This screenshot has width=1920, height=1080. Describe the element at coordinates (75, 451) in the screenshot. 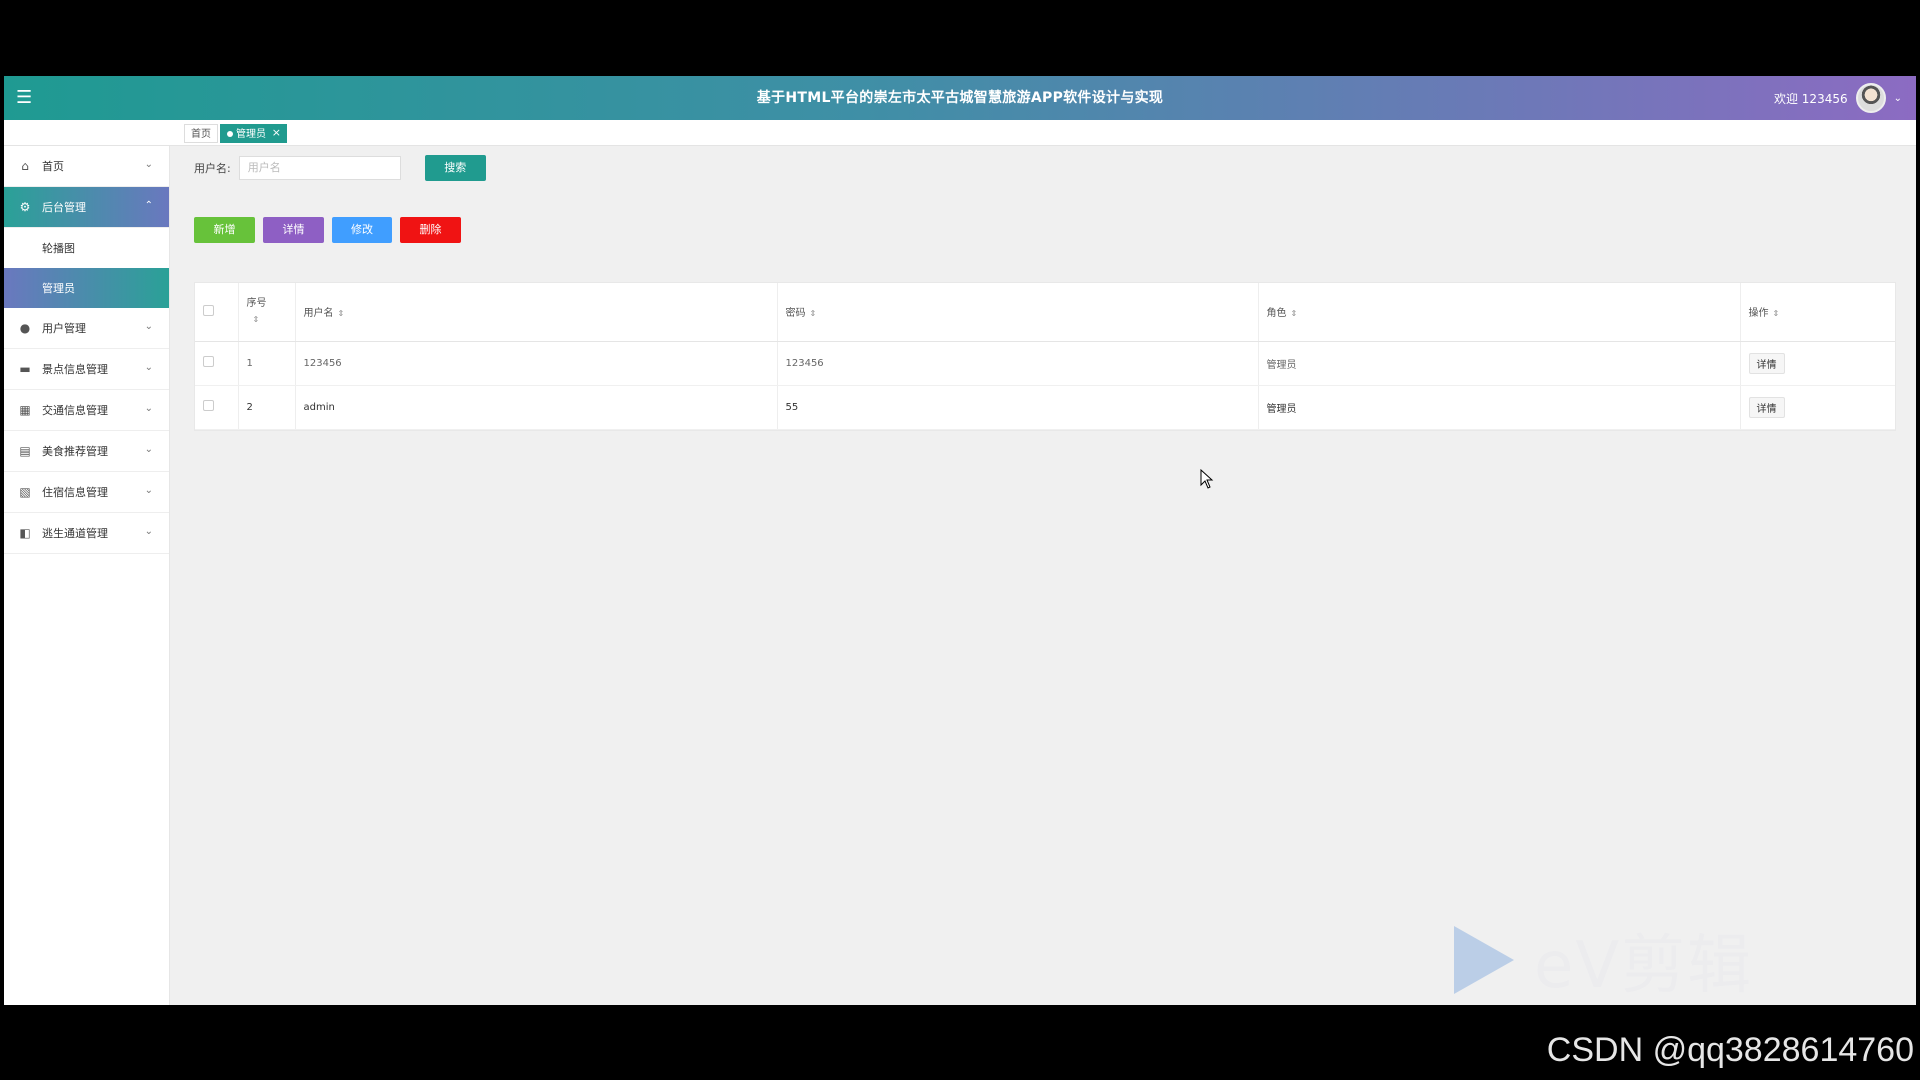

I see `sidebar-item-label: 美食推荐管理` at that location.